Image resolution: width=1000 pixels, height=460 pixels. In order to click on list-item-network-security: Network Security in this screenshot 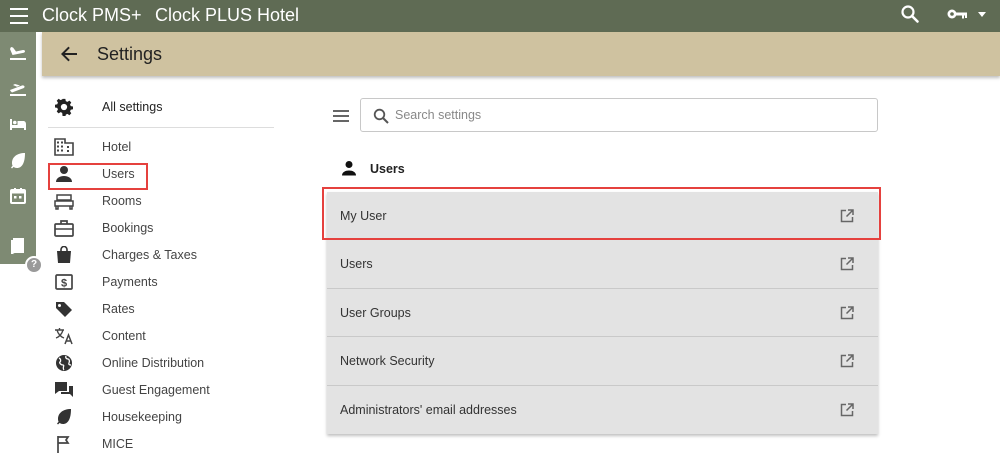, I will do `click(602, 361)`.